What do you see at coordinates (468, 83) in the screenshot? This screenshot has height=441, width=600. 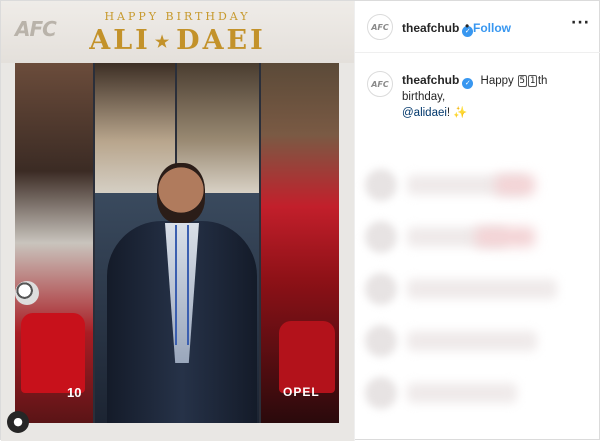 I see `verified-badge-icon: ✓` at bounding box center [468, 83].